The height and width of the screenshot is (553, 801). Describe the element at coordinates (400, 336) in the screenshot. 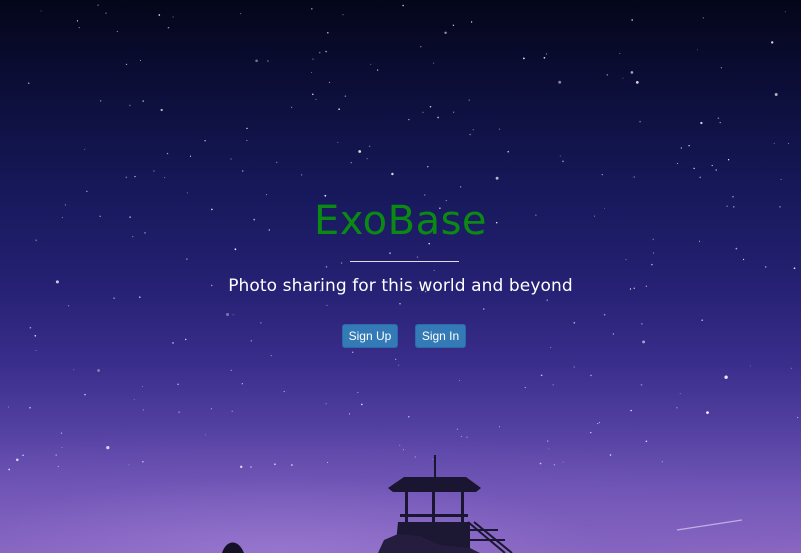

I see `auth-actions: Sign Up Sign In` at that location.